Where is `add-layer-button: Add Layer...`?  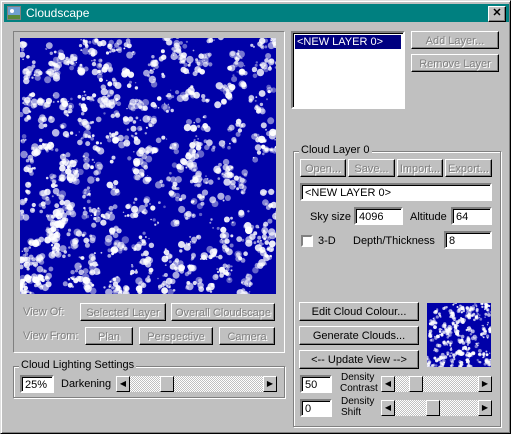 add-layer-button: Add Layer... is located at coordinates (455, 40).